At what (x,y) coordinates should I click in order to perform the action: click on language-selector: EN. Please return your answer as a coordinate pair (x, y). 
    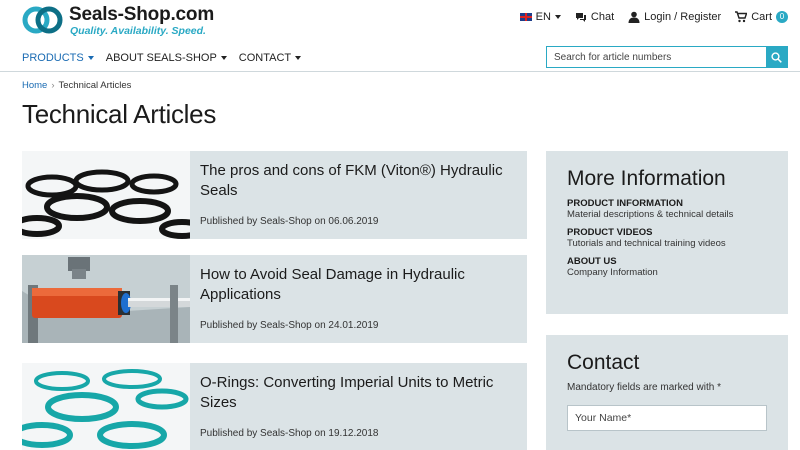
    Looking at the image, I should click on (540, 17).